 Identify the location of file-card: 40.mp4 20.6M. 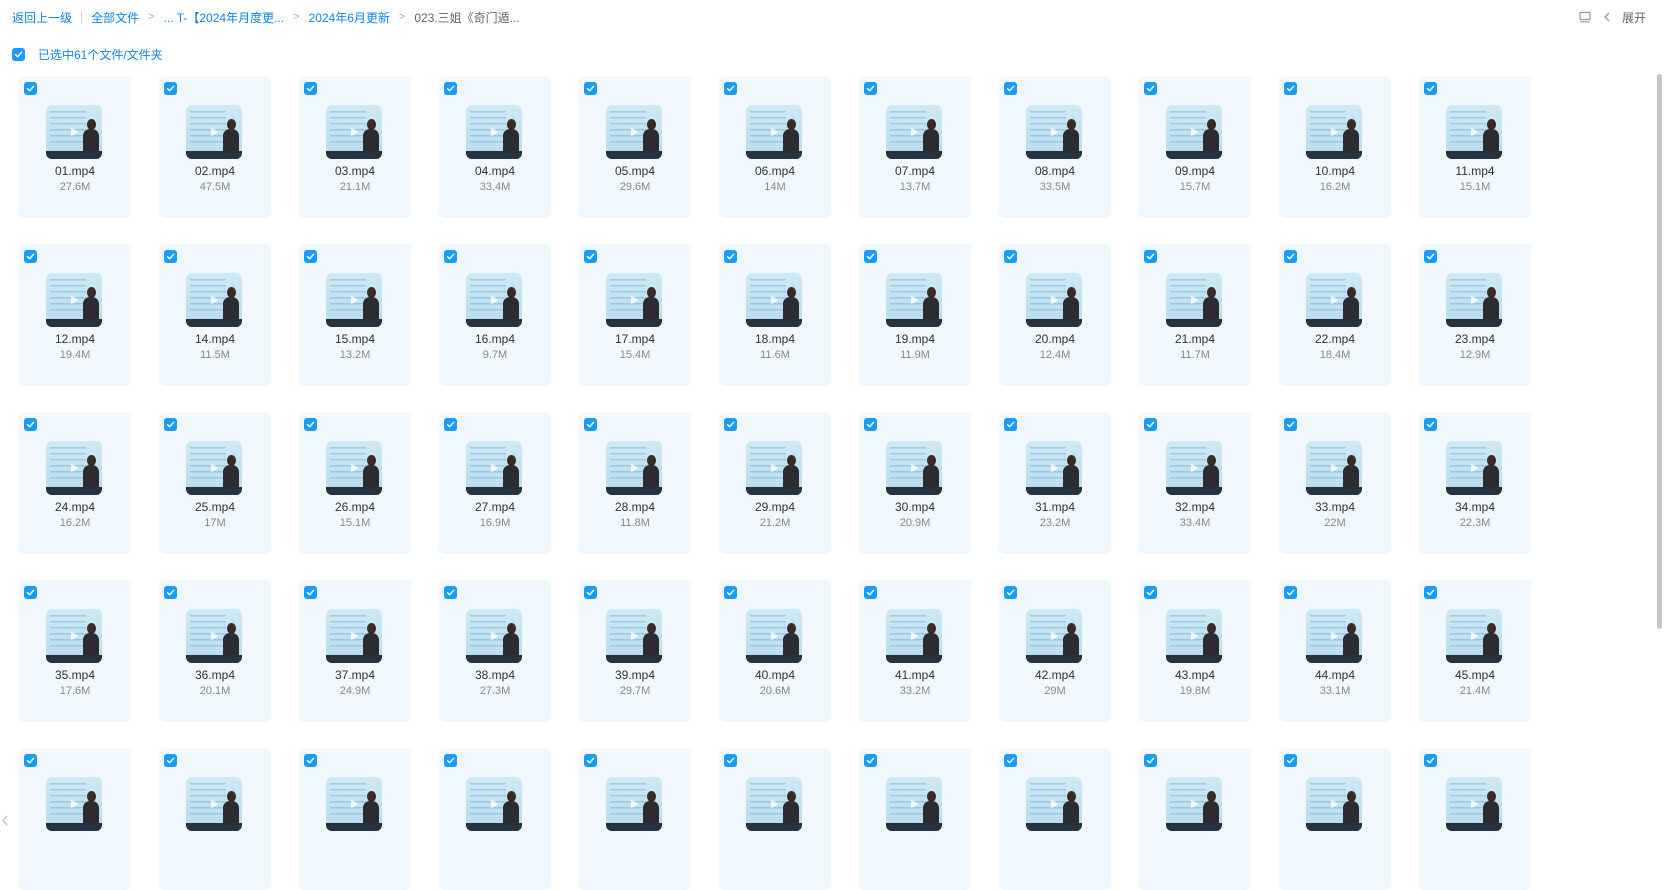
(775, 651).